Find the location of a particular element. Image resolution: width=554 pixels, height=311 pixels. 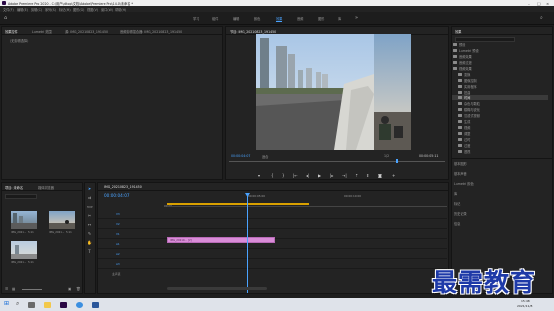

tab-media-browser: 媒体浏览器 is located at coordinates (46, 187).